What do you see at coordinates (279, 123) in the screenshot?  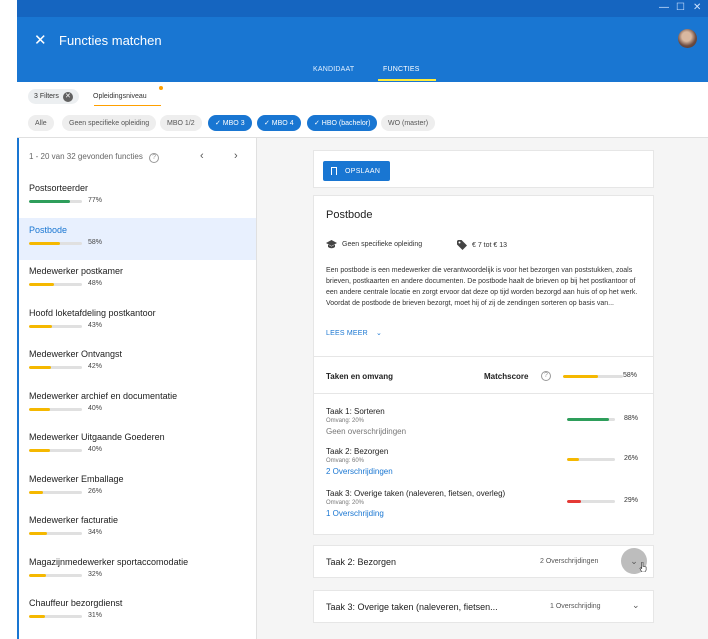 I see `chip-mbo-4: ✓ MBO 4` at bounding box center [279, 123].